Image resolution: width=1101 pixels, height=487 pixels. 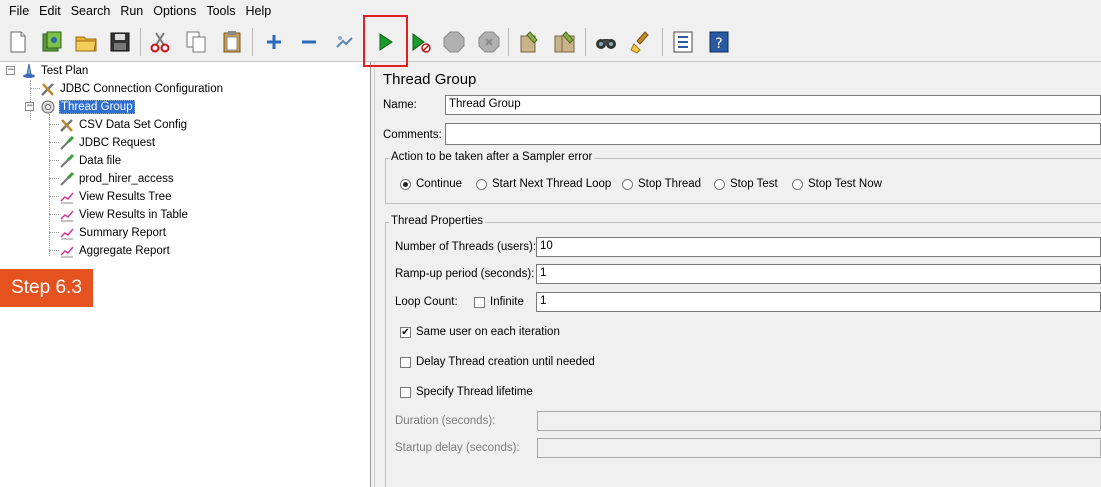 I want to click on help-icon: ?, so click(x=719, y=42).